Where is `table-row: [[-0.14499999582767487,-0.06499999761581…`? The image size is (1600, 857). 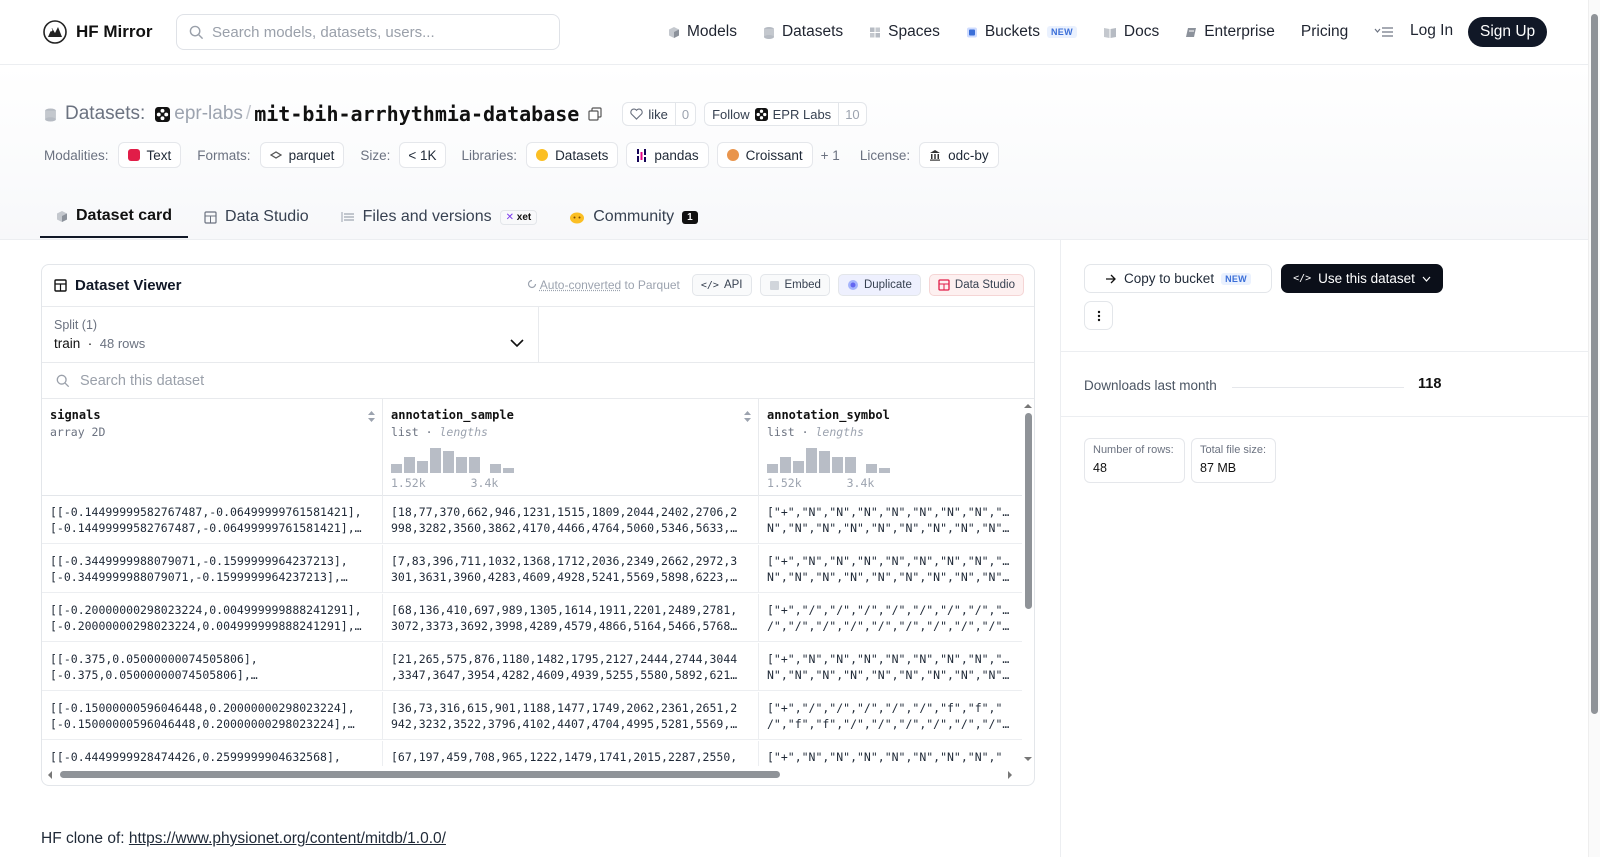
table-row: [[-0.14499999582767487,-0.06499999761581… is located at coordinates (532, 520).